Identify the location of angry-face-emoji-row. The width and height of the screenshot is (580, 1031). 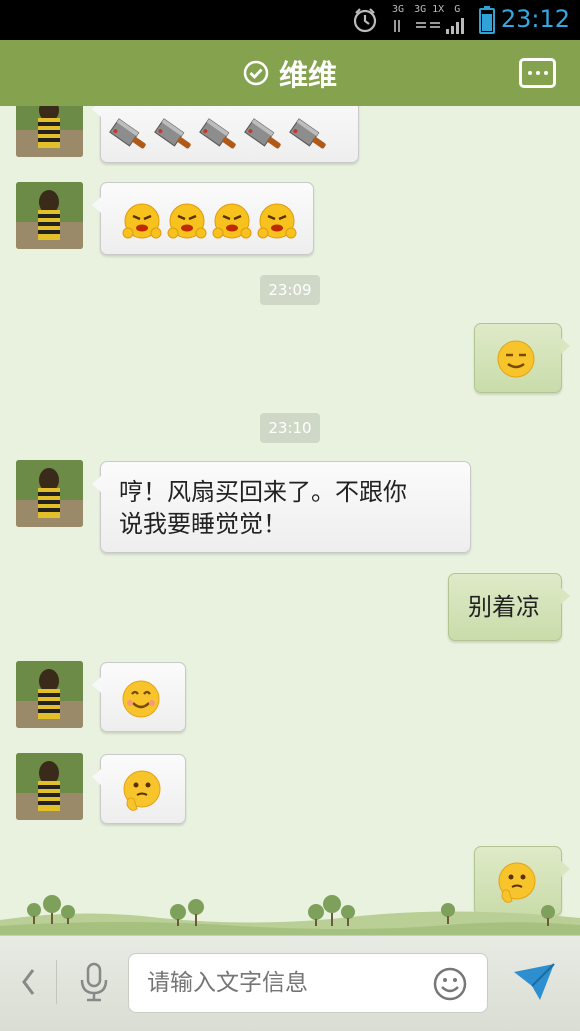
(209, 221).